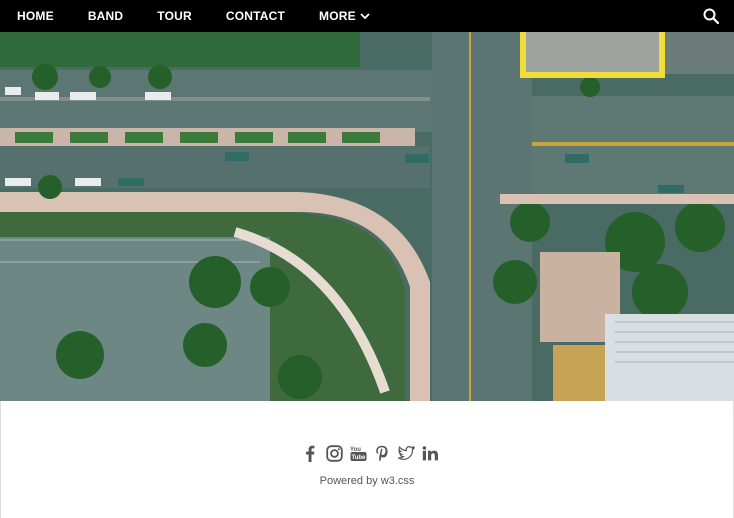 Image resolution: width=734 pixels, height=518 pixels. I want to click on powered-by-text: Powered by w3.css, so click(367, 481).